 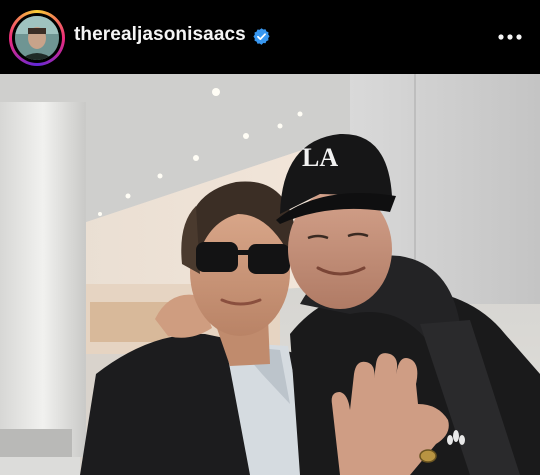 What do you see at coordinates (320, 157) in the screenshot?
I see `cap-logo: LA` at bounding box center [320, 157].